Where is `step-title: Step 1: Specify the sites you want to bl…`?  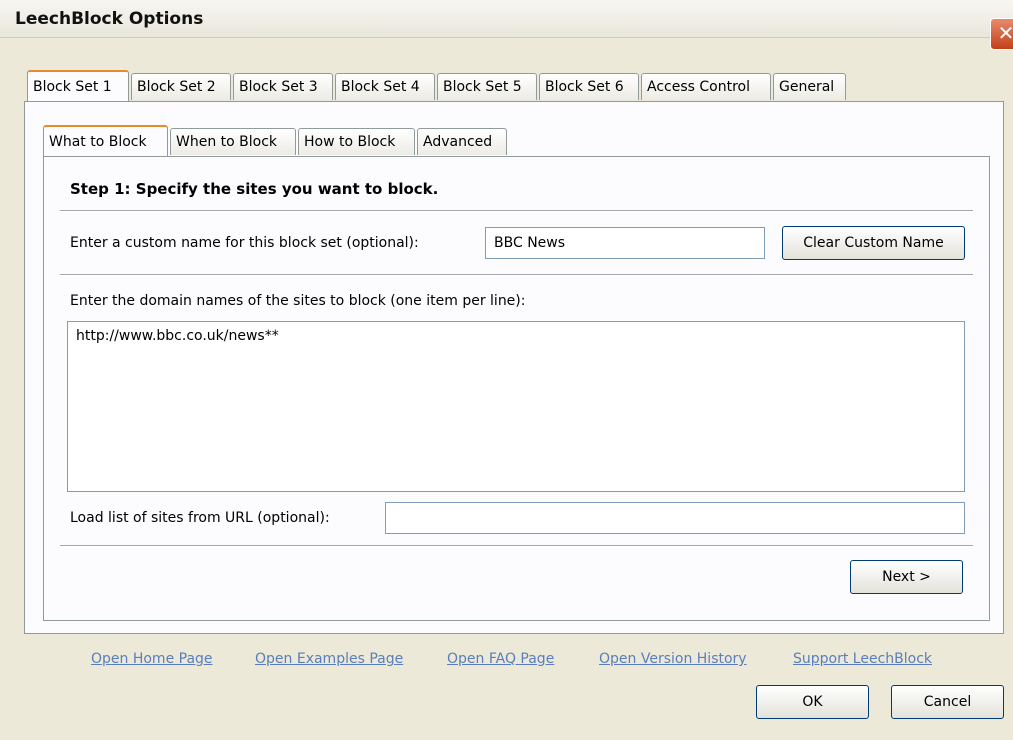
step-title: Step 1: Specify the sites you want to bl… is located at coordinates (254, 189).